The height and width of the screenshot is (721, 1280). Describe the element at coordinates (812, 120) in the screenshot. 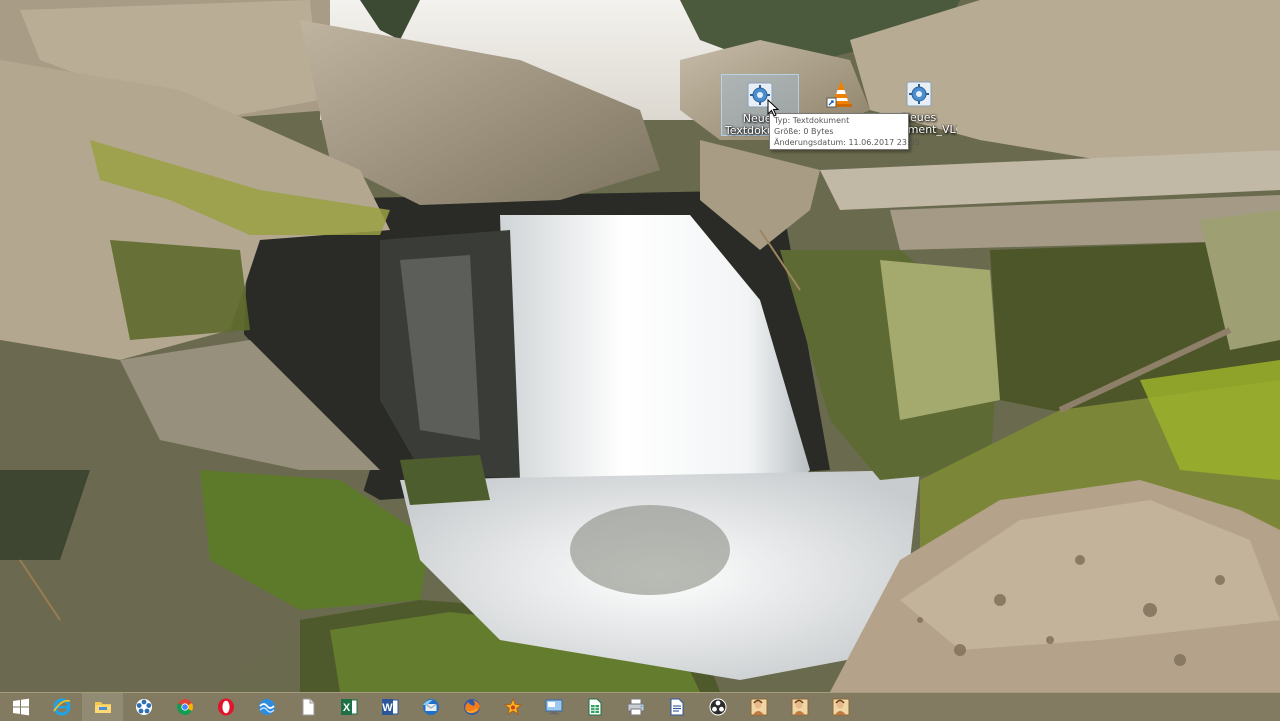

I see `tooltip-type: Typ: Textdokument` at that location.